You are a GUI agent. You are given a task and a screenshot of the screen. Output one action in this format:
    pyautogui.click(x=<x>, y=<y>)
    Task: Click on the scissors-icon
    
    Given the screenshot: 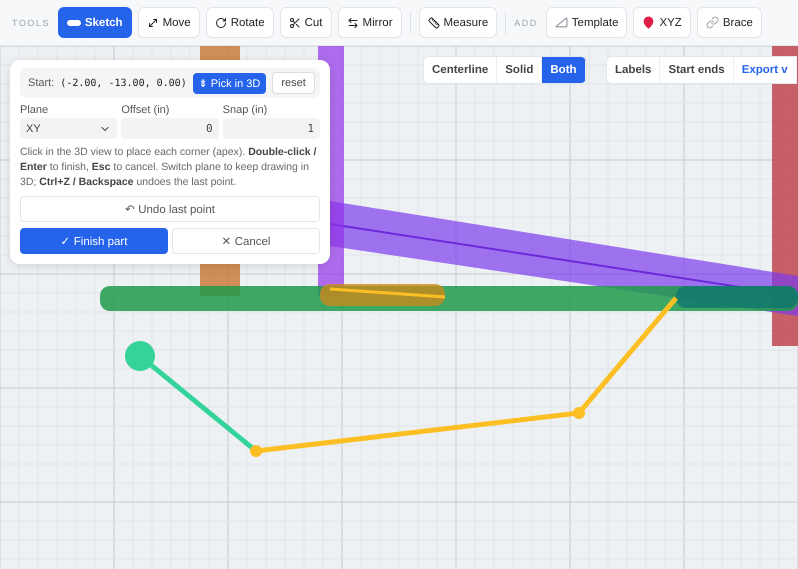 What is the action you would take?
    pyautogui.click(x=294, y=22)
    